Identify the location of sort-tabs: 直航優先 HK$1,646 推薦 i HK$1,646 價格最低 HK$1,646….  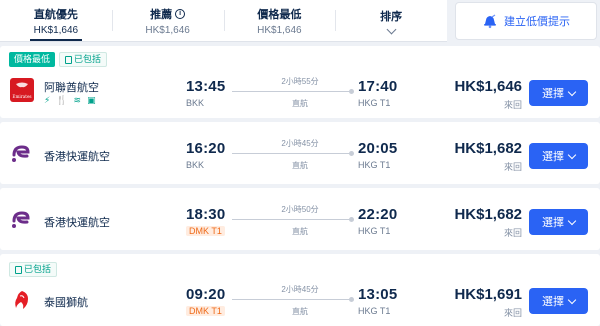
(223, 21).